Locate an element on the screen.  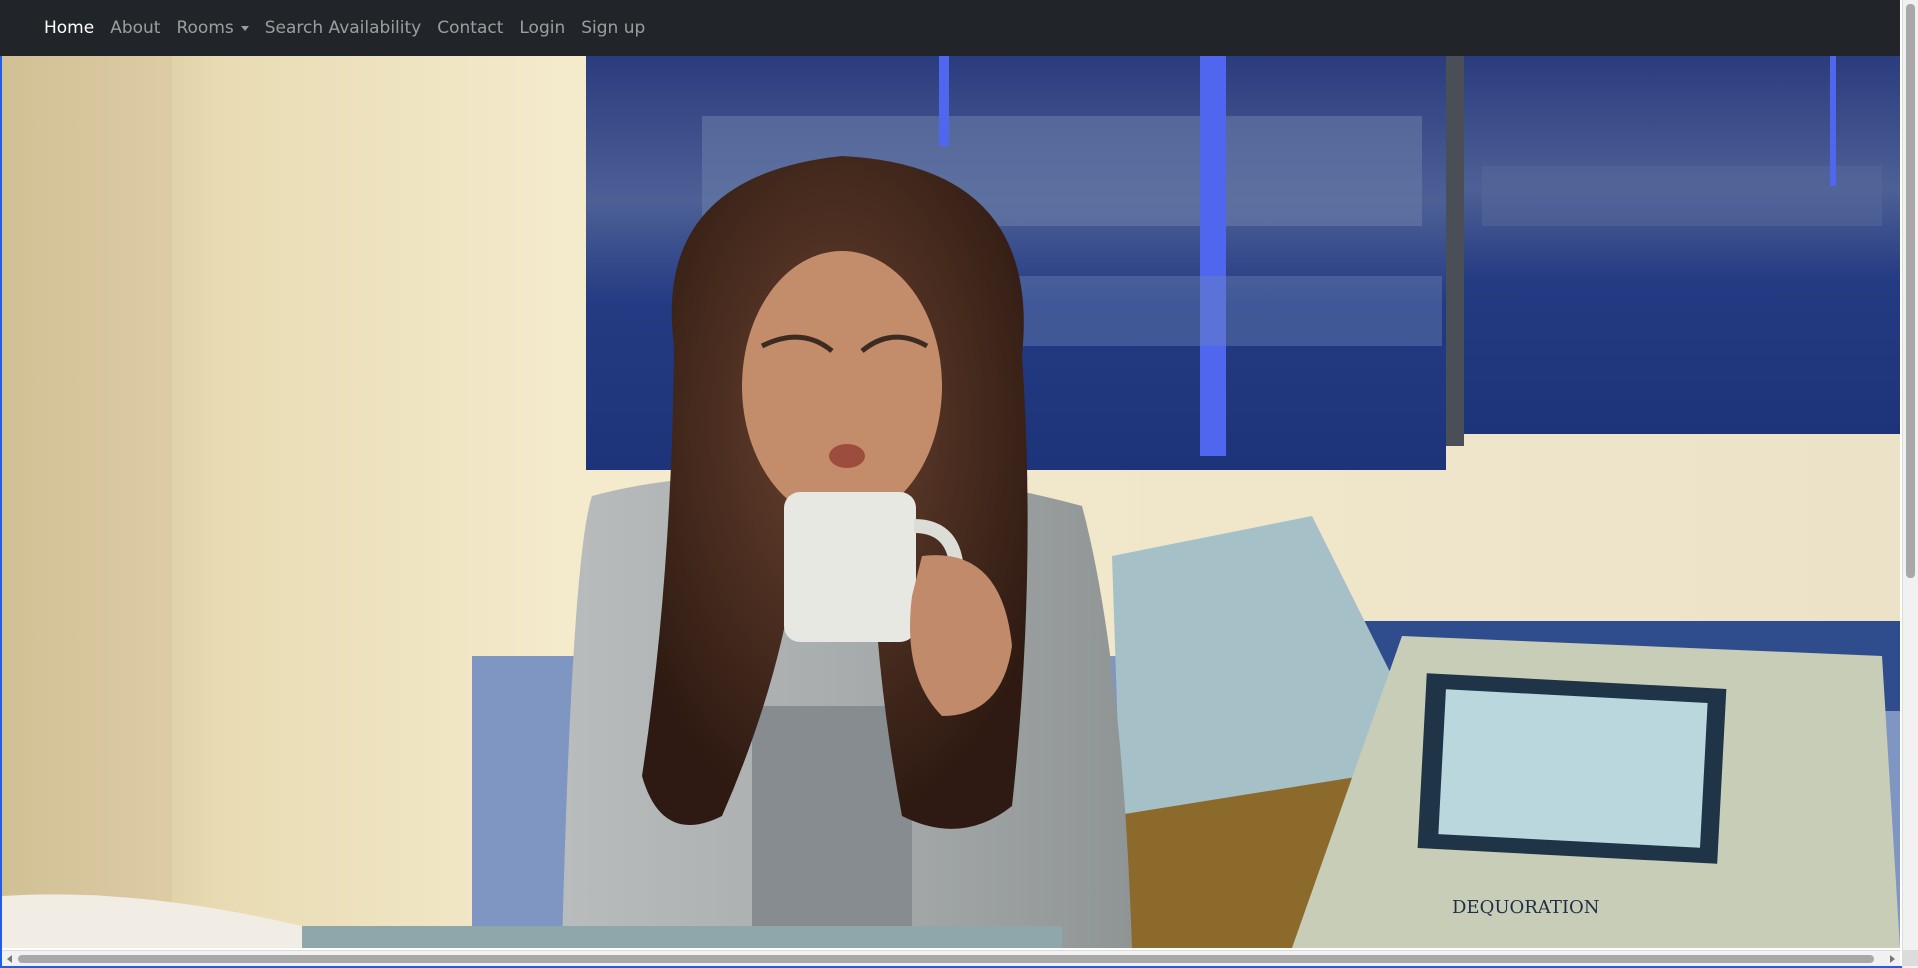
nav-dropdown-rooms: Rooms is located at coordinates (212, 28).